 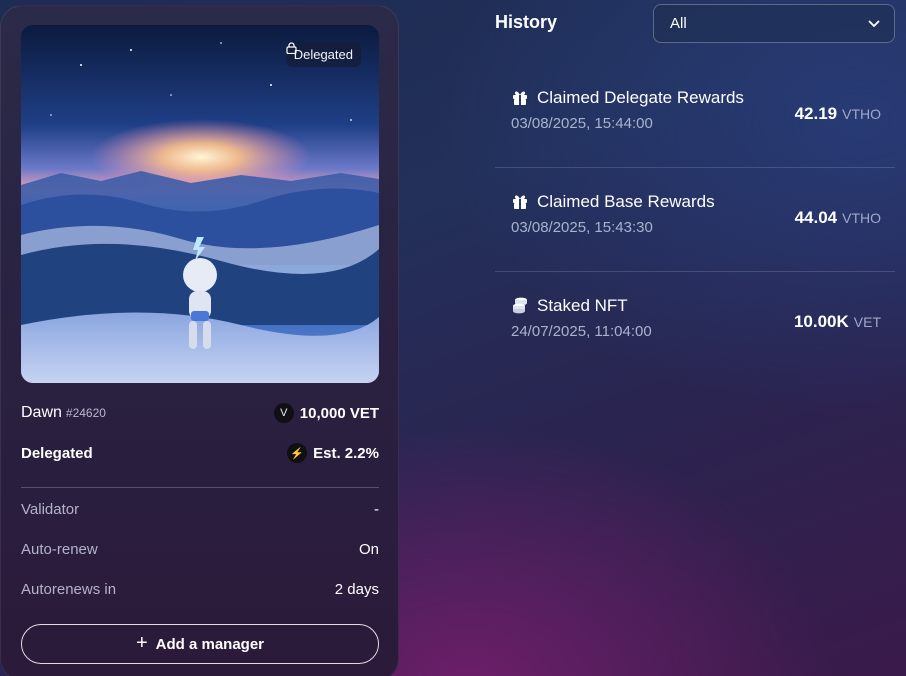 What do you see at coordinates (41, 412) in the screenshot?
I see `nft-name-text: Dawn` at bounding box center [41, 412].